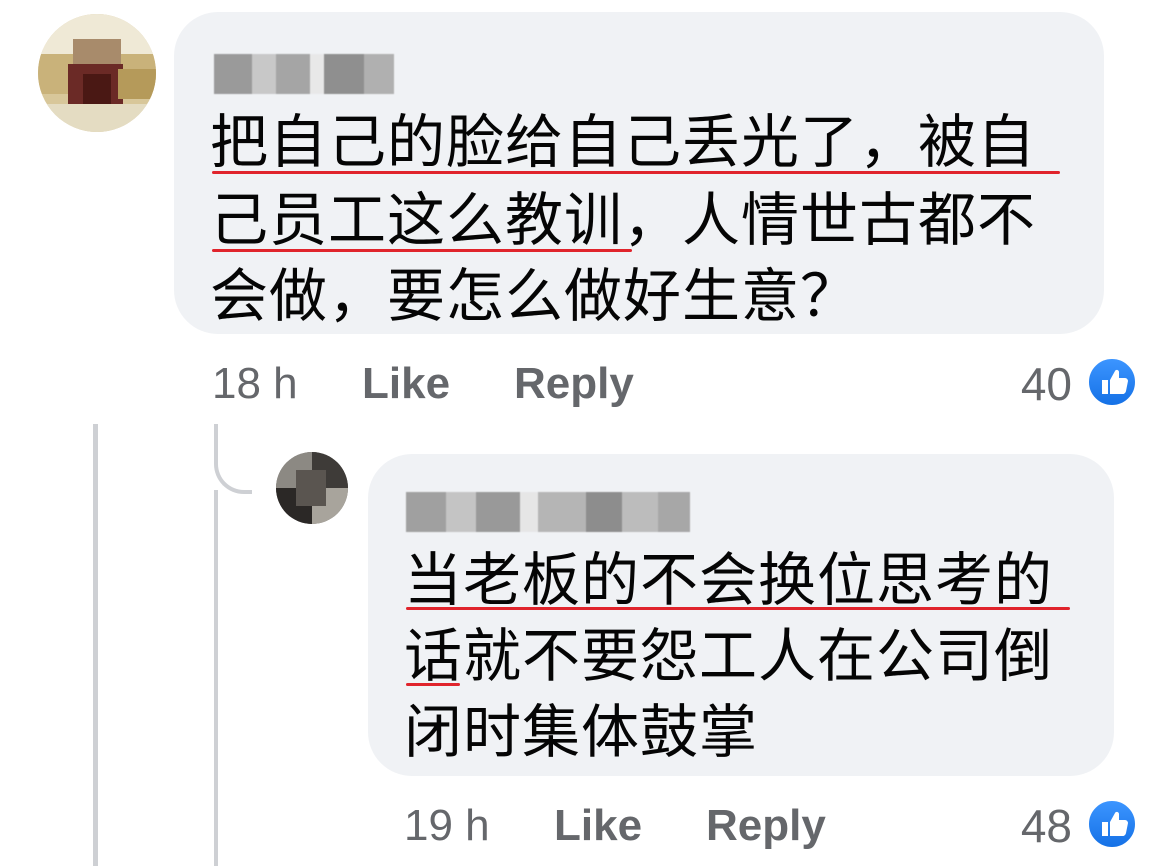  I want to click on reply-connector-curve, so click(233, 459).